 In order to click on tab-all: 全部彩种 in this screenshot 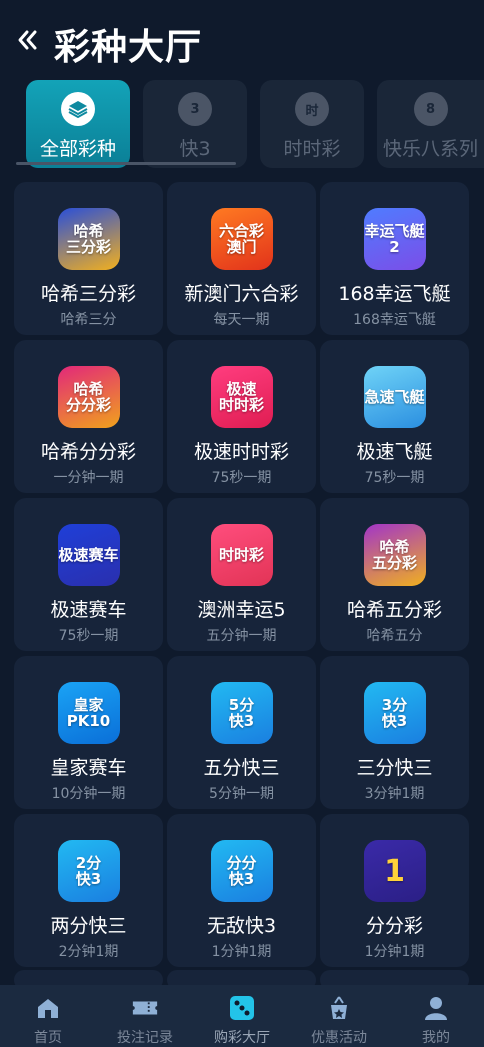, I will do `click(78, 124)`.